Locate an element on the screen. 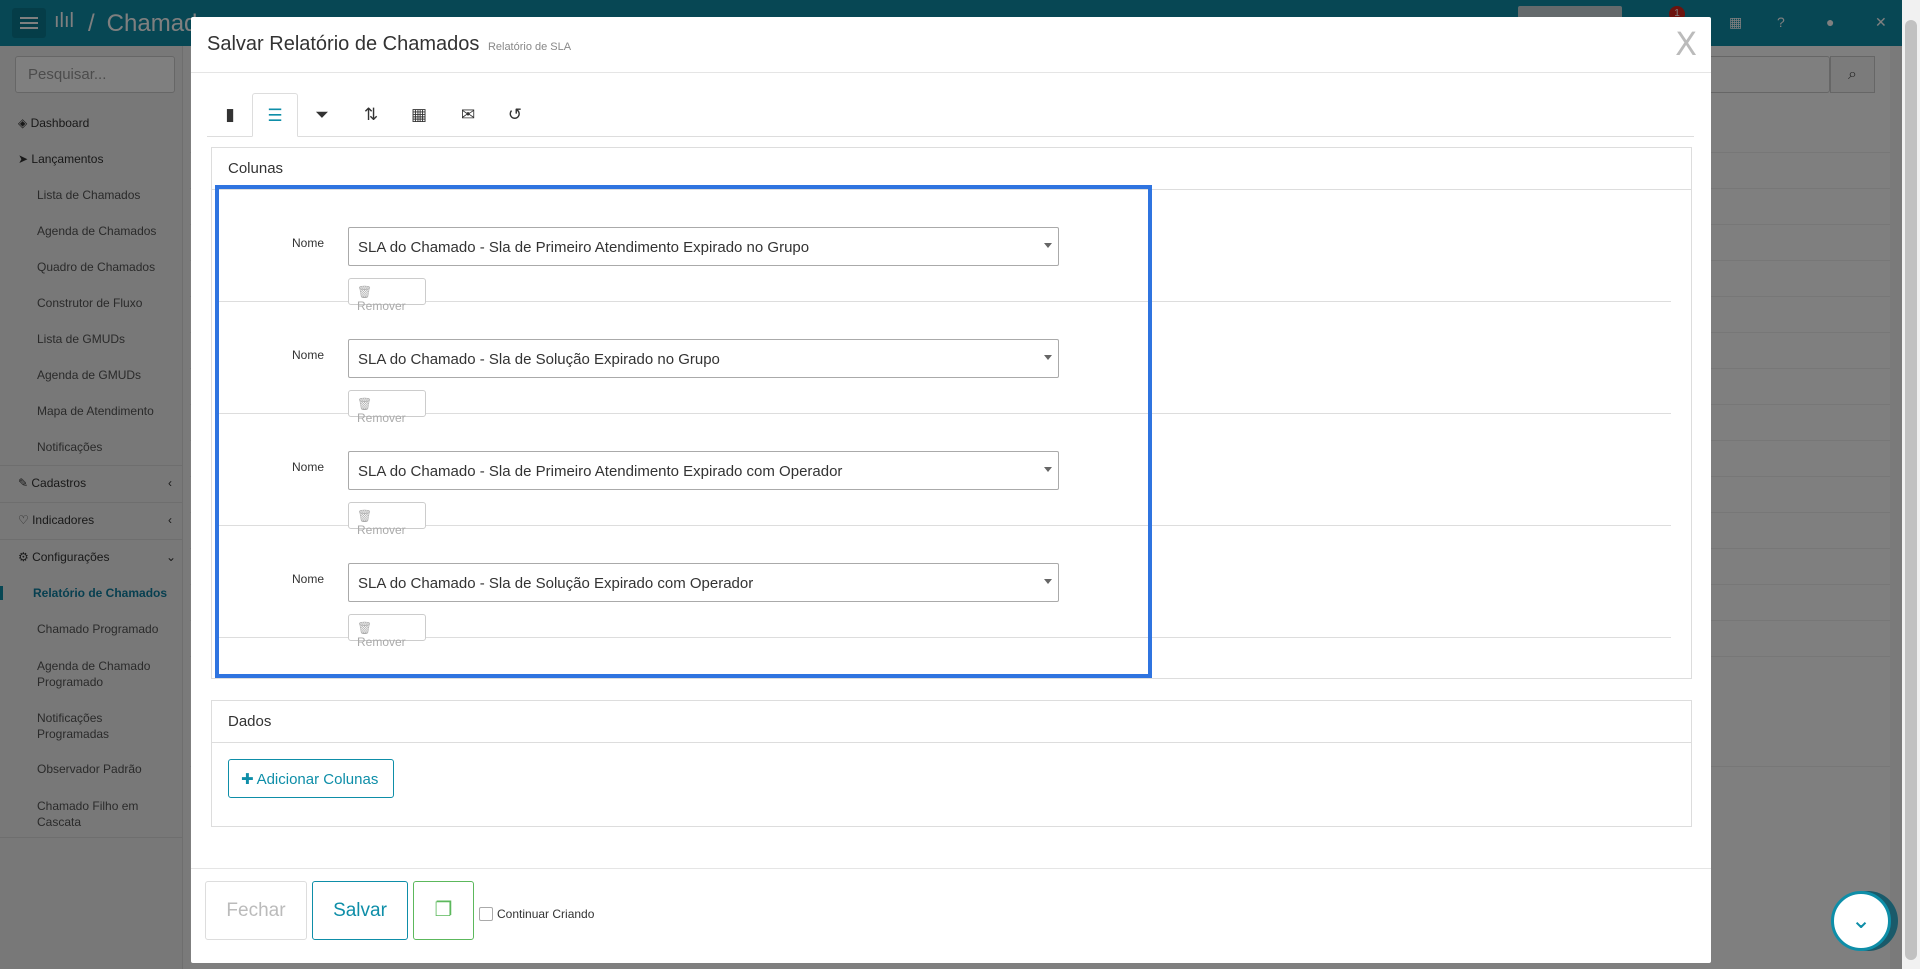 The image size is (1920, 969). tab-history: ↺ is located at coordinates (515, 115).